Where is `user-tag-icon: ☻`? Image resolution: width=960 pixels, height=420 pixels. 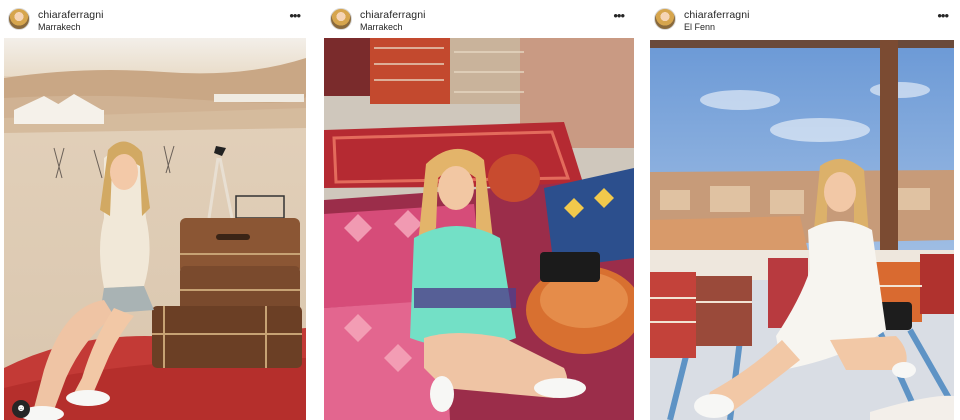 user-tag-icon: ☻ is located at coordinates (21, 409).